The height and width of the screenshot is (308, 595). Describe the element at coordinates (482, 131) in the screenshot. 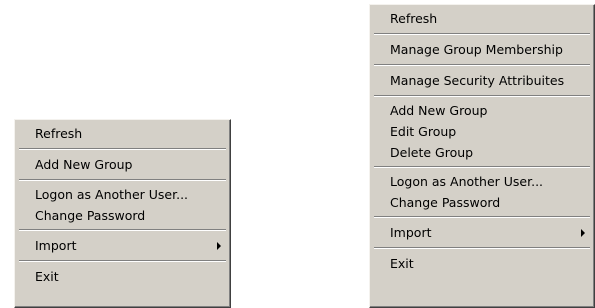

I see `menu-item-edit-group: Edit Group` at that location.